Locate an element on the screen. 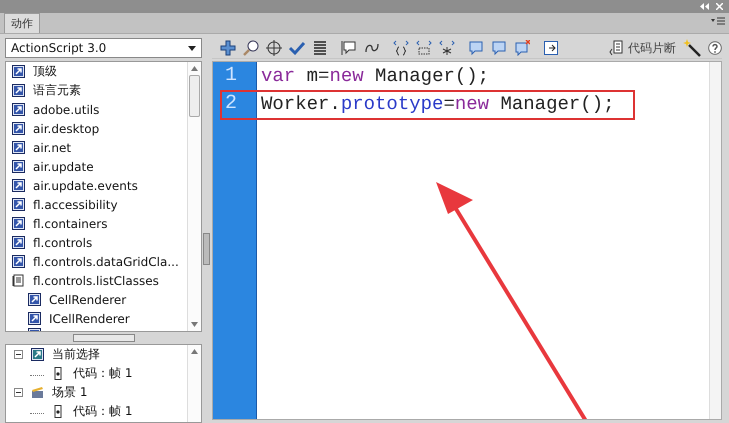 This screenshot has height=423, width=729. library-item: air.desktop is located at coordinates (66, 129).